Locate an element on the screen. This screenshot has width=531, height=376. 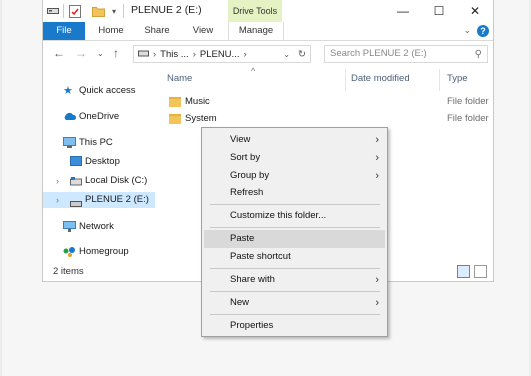
menu-item-refresh: Refresh is located at coordinates (294, 193).